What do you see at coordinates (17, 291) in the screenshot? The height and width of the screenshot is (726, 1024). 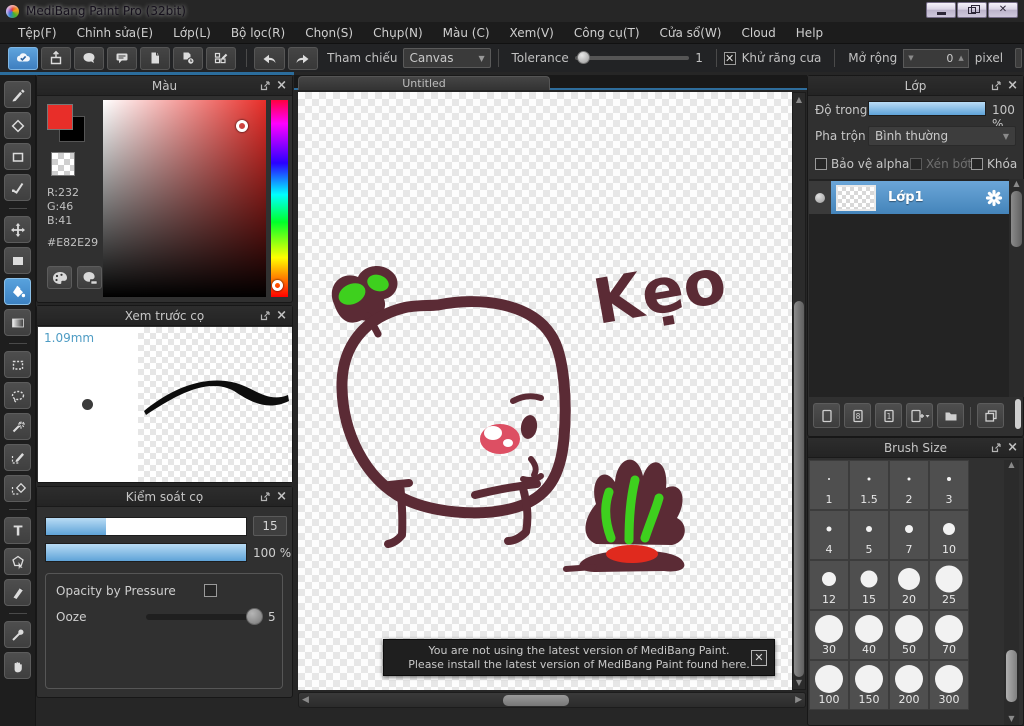 I see `tool-bucket` at bounding box center [17, 291].